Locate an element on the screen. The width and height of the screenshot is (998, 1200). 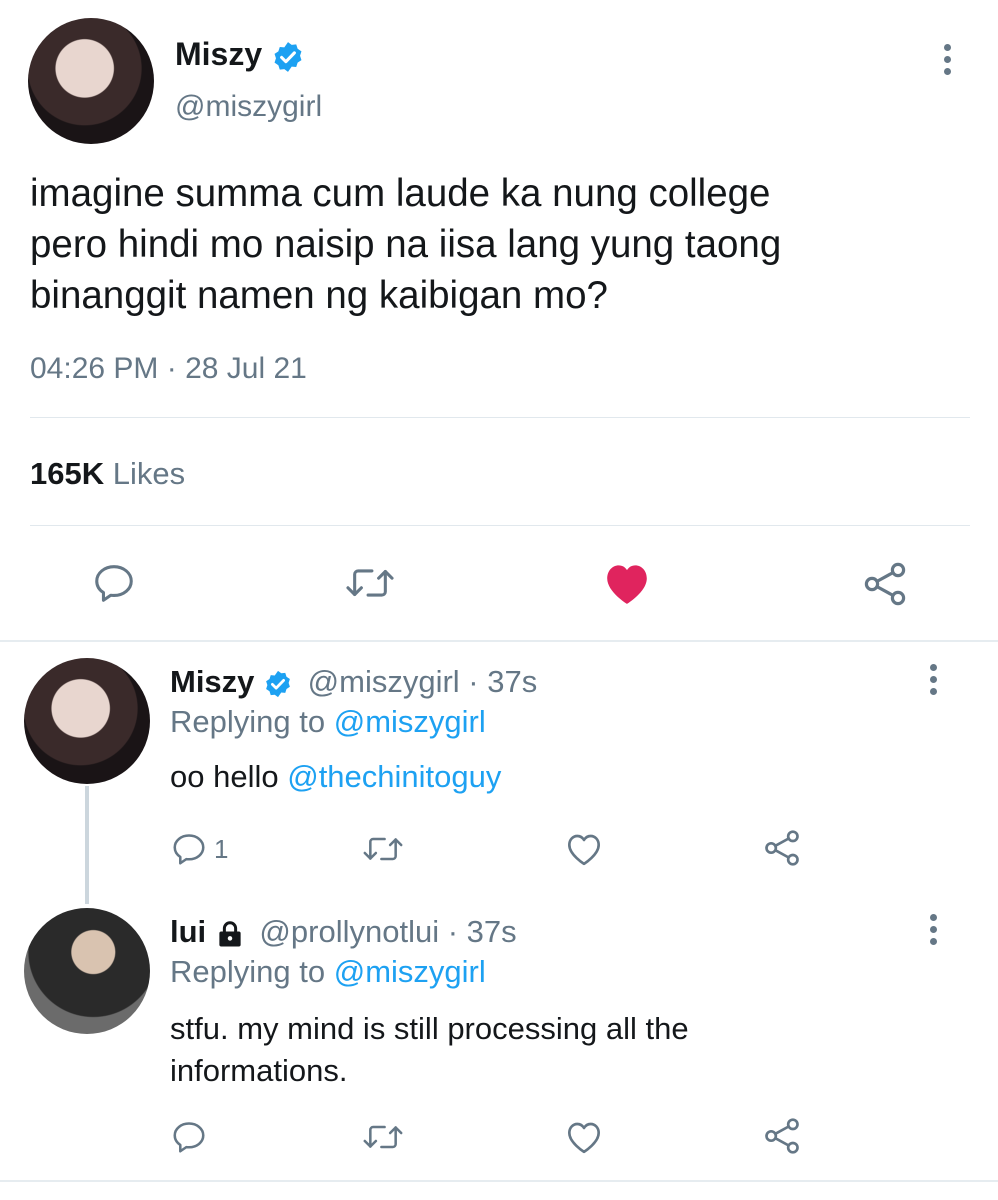
handle: @miszygirl · 37s is located at coordinates (423, 681).